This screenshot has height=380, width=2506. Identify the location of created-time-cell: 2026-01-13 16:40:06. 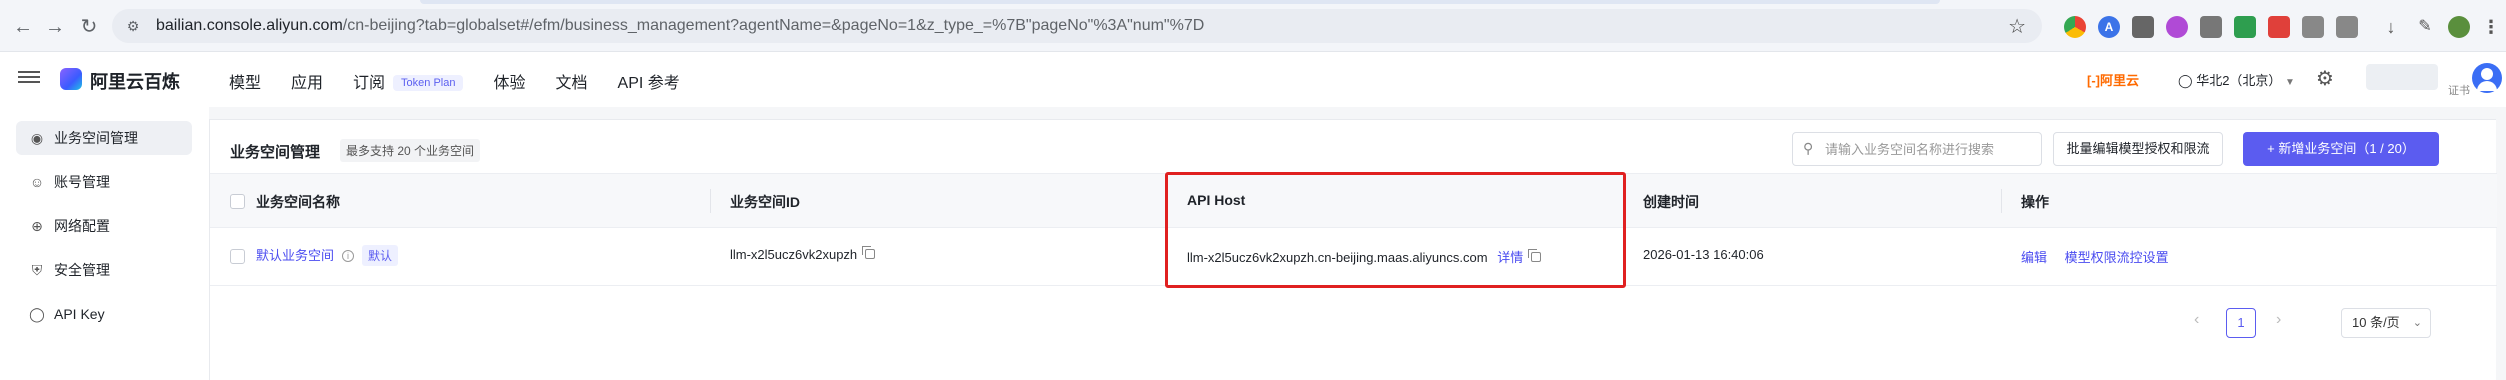
(1703, 254).